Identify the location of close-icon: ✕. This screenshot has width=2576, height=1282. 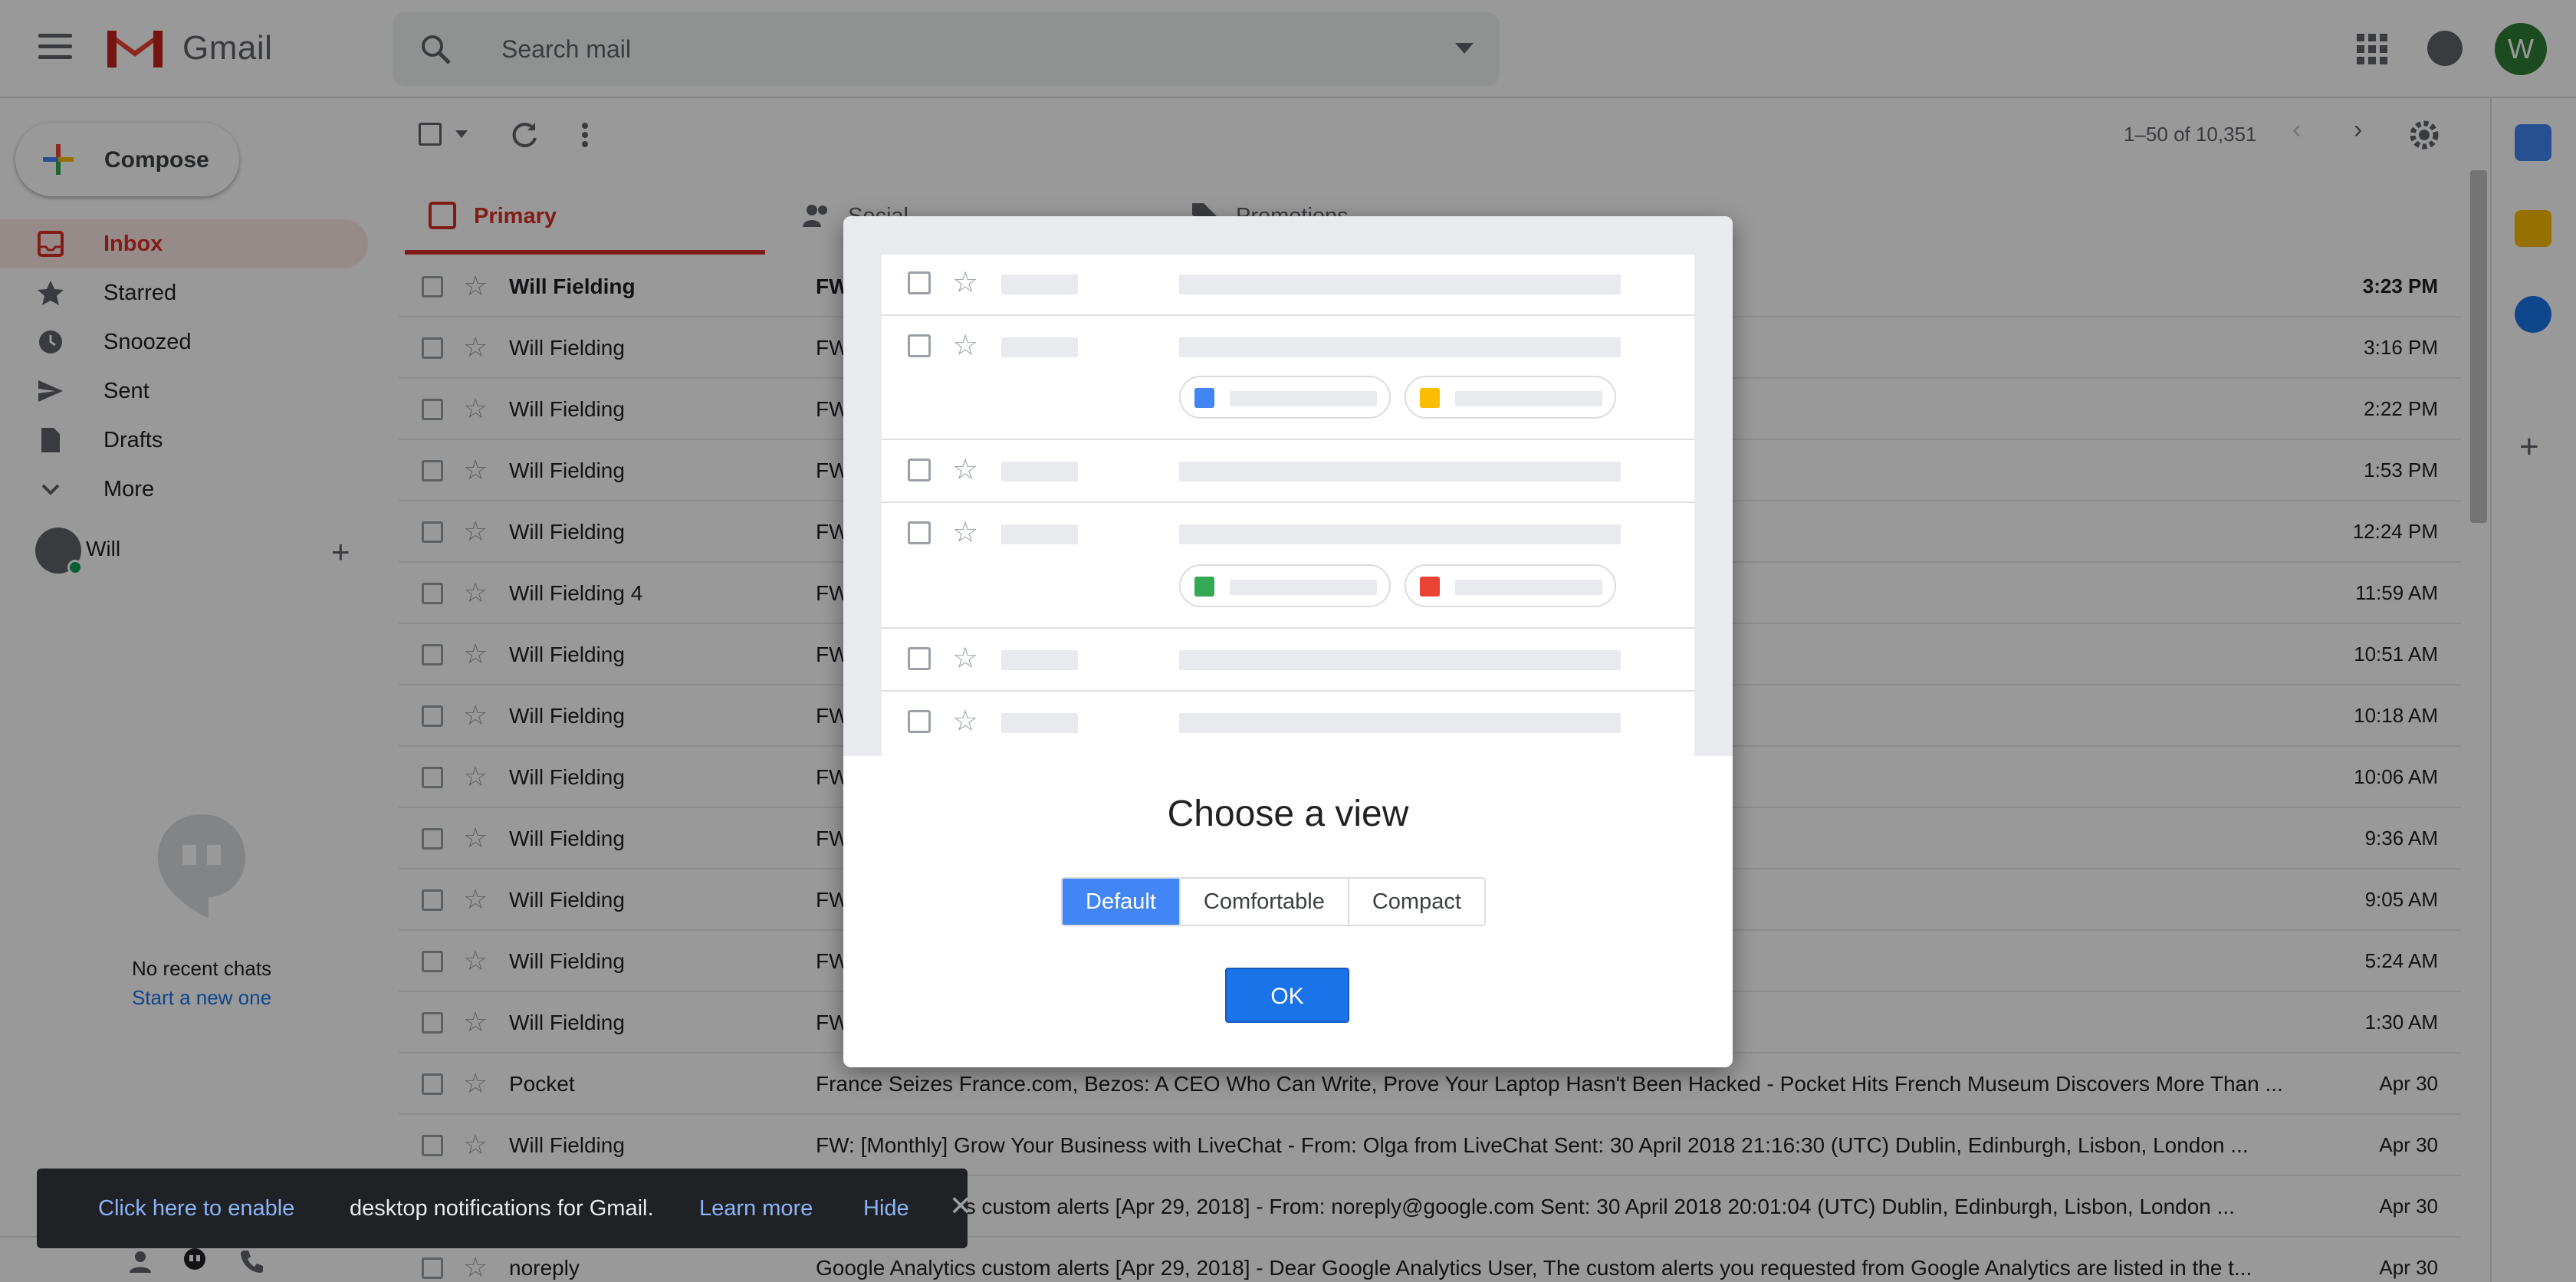
(961, 1206).